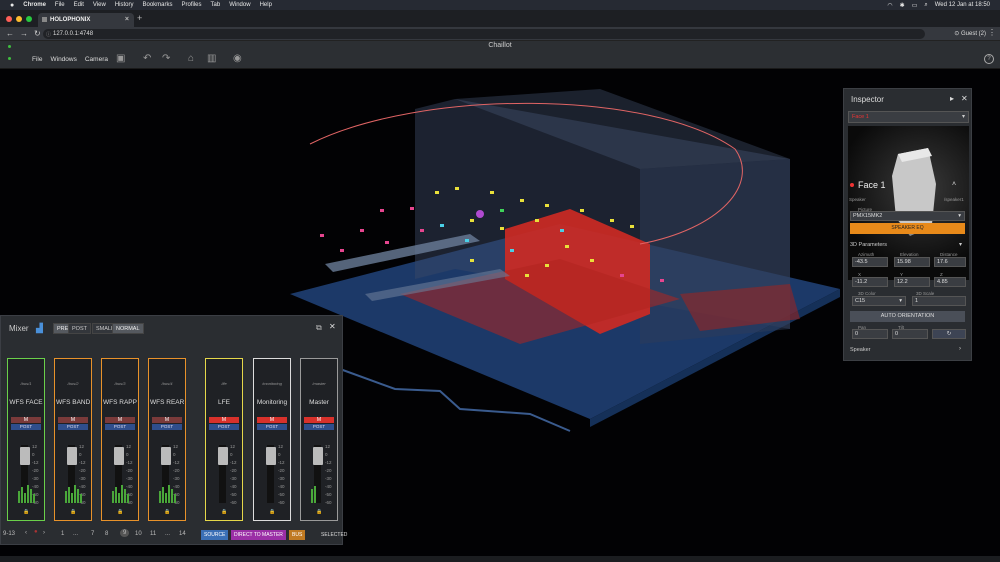 The height and width of the screenshot is (562, 1000). What do you see at coordinates (484, 34) in the screenshot?
I see `url-field: ⓘ 127.0.0.1:4748` at bounding box center [484, 34].